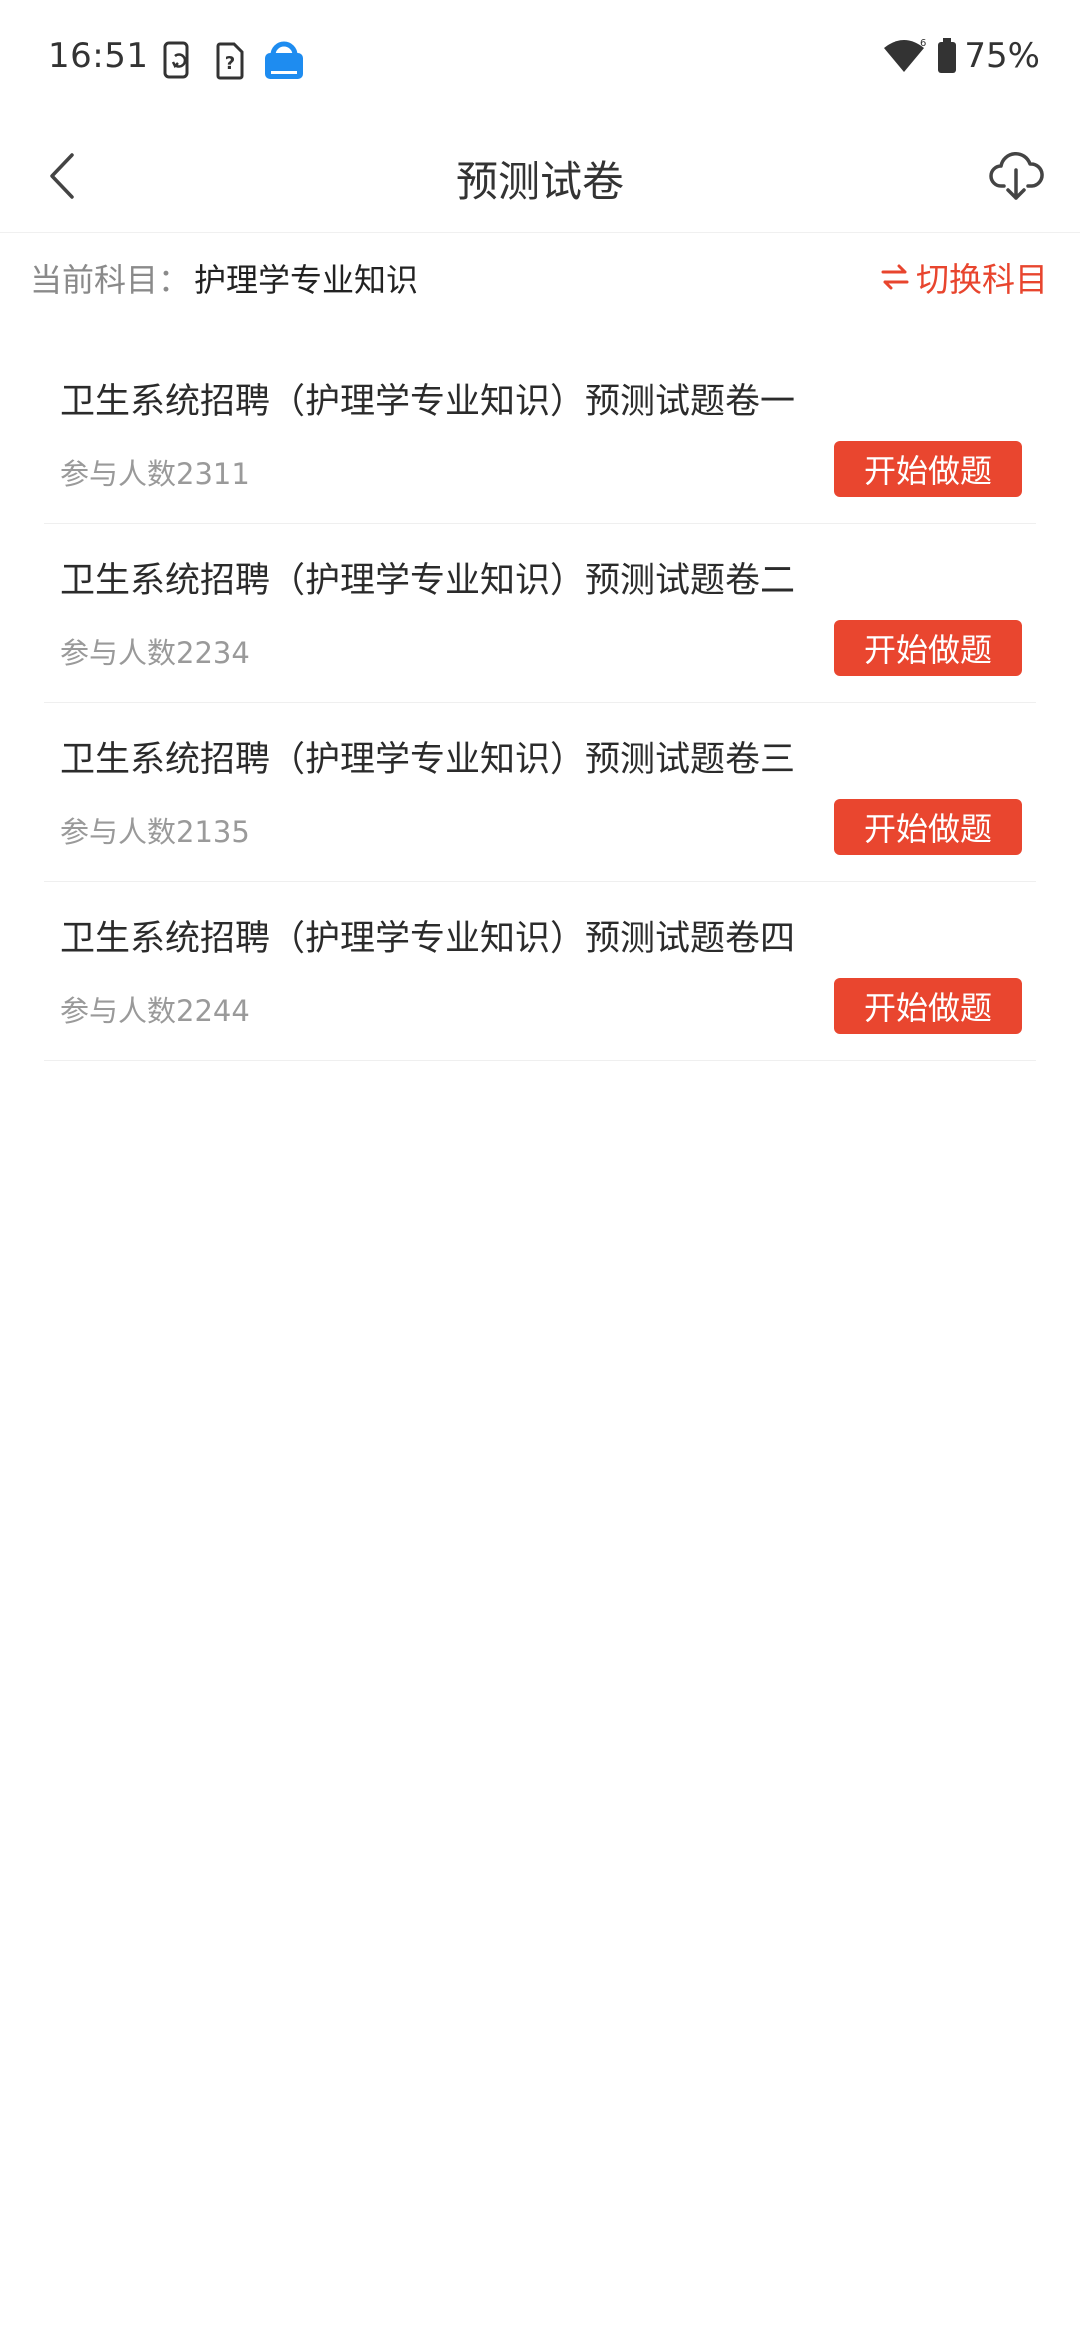 Image resolution: width=1080 pixels, height=2335 pixels. What do you see at coordinates (98, 56) in the screenshot?
I see `status-time: 16:51` at bounding box center [98, 56].